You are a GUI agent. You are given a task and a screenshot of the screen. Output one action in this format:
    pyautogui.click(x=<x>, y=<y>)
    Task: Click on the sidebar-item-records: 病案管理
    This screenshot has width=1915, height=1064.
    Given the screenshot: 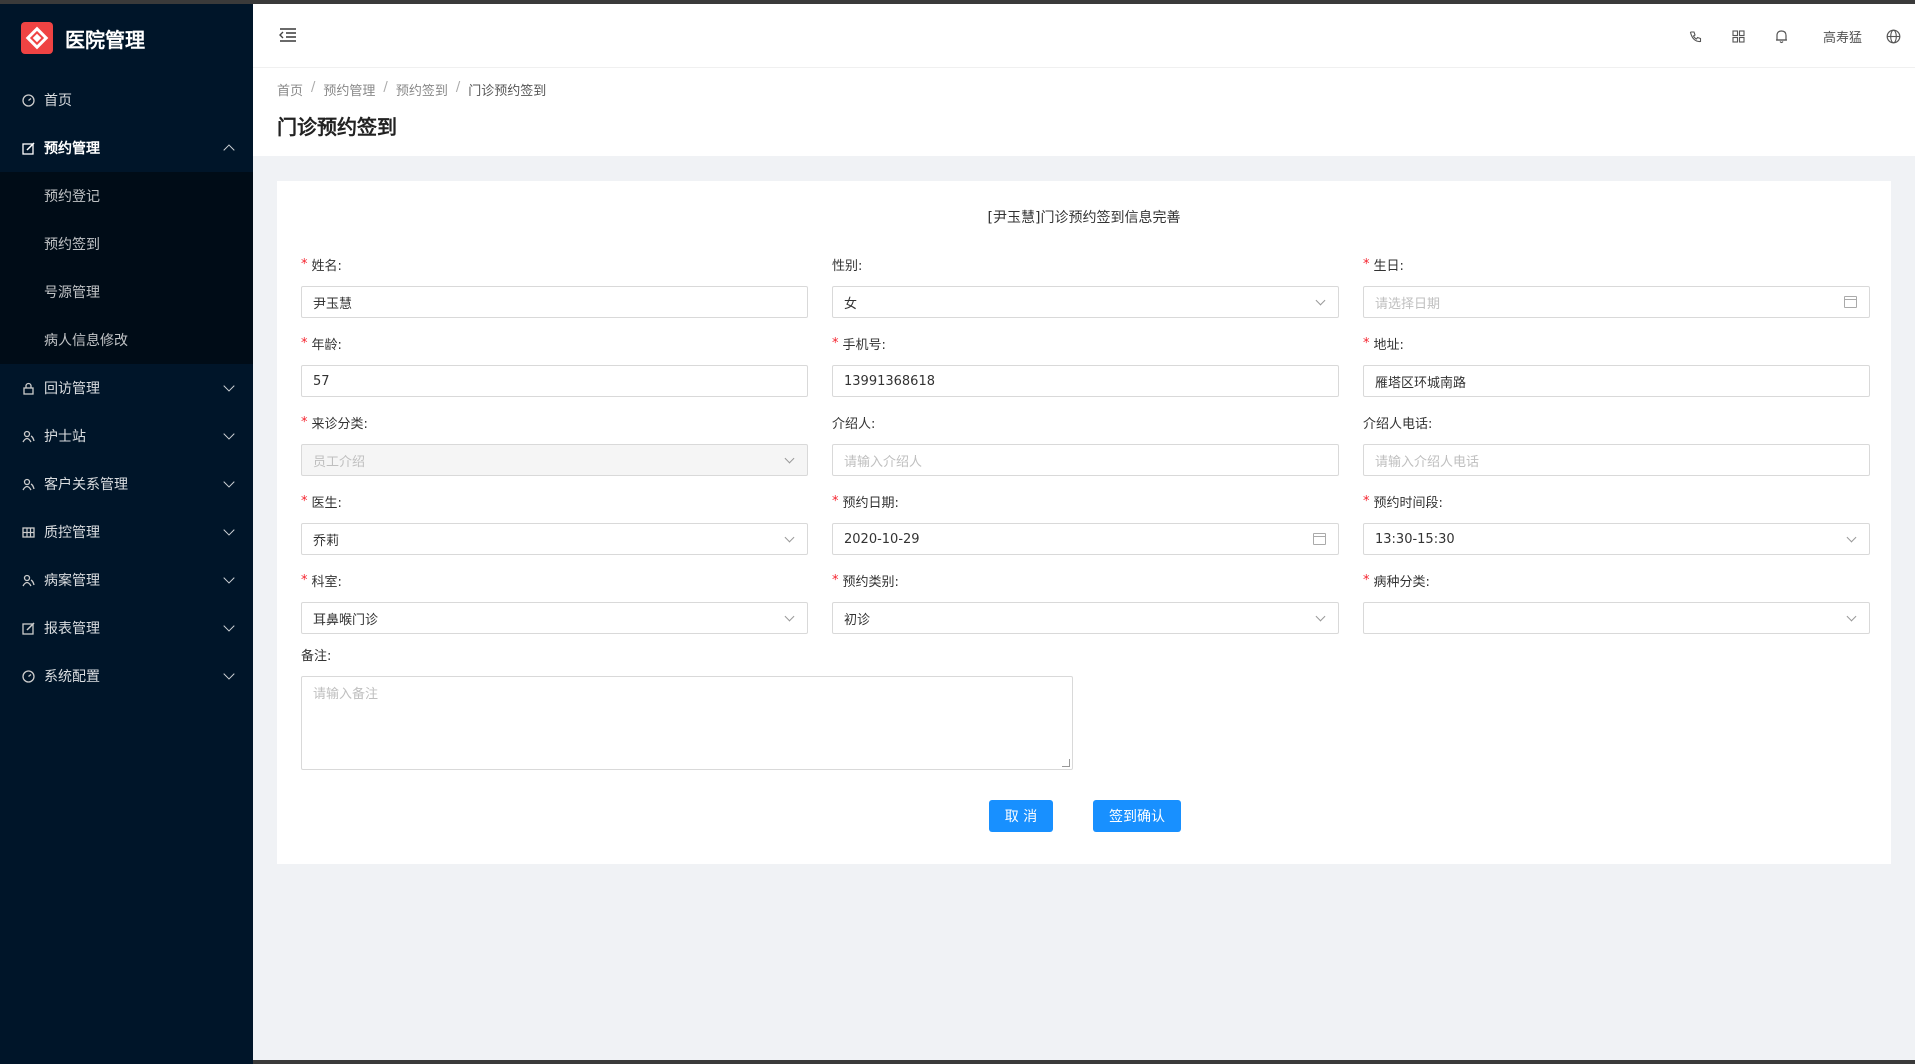 What is the action you would take?
    pyautogui.click(x=126, y=580)
    